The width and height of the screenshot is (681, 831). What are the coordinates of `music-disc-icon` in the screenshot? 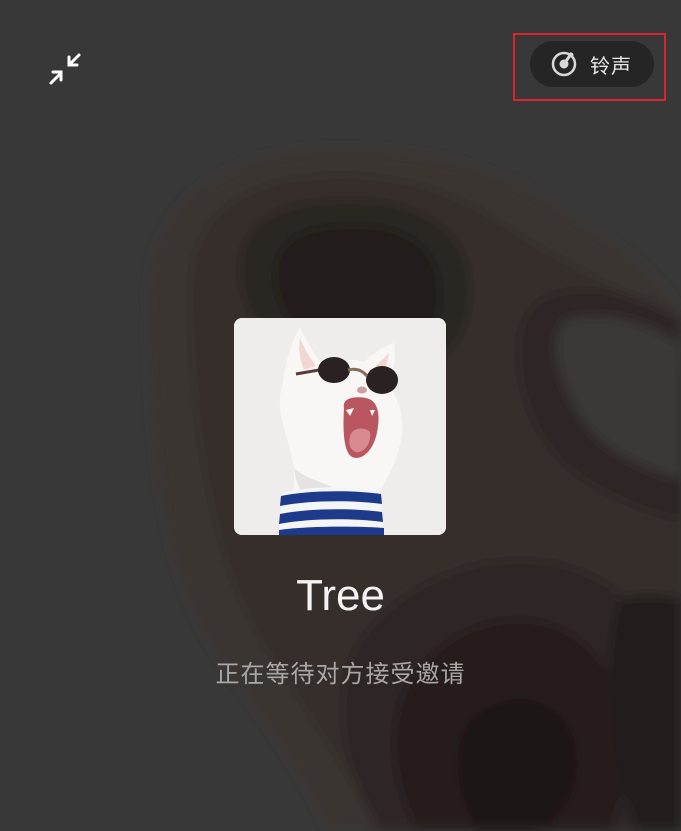 It's located at (564, 64).